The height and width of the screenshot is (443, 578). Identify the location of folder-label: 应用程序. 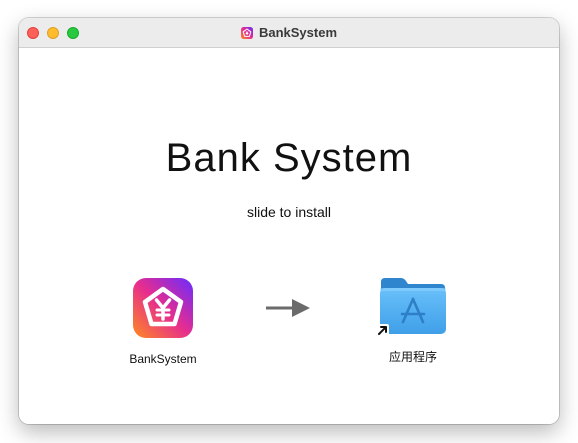
(412, 357).